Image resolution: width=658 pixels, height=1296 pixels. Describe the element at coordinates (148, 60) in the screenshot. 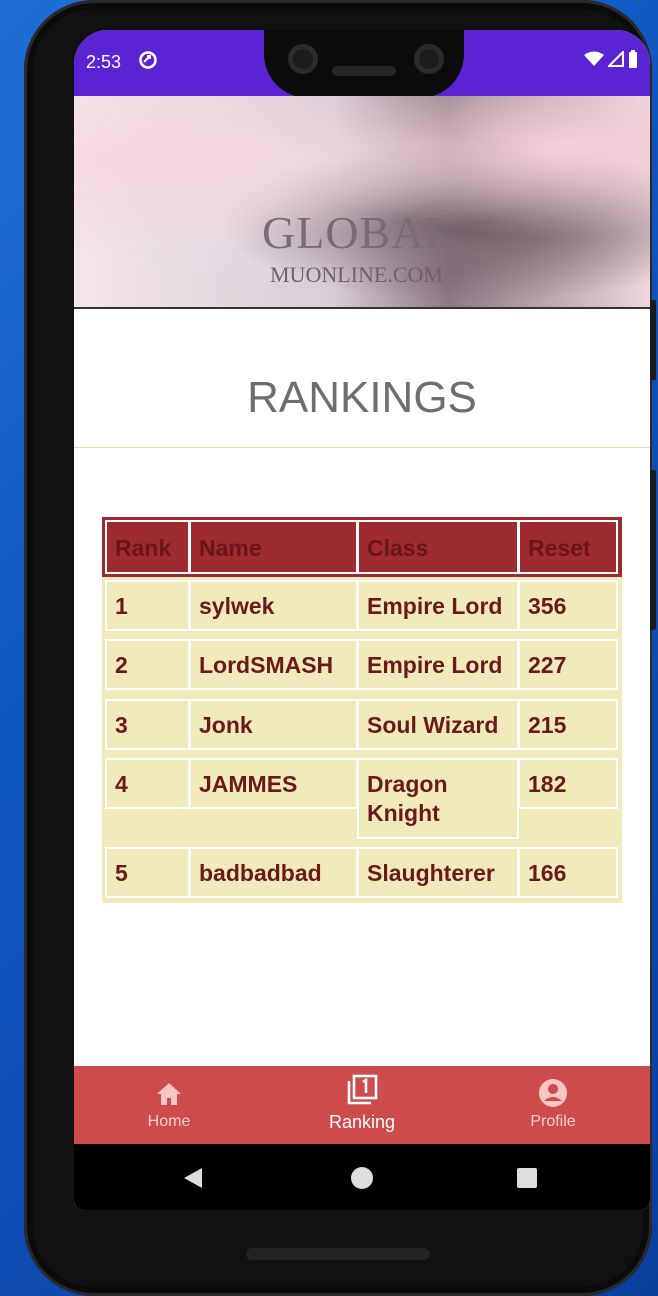

I see `data-saver-icon` at that location.